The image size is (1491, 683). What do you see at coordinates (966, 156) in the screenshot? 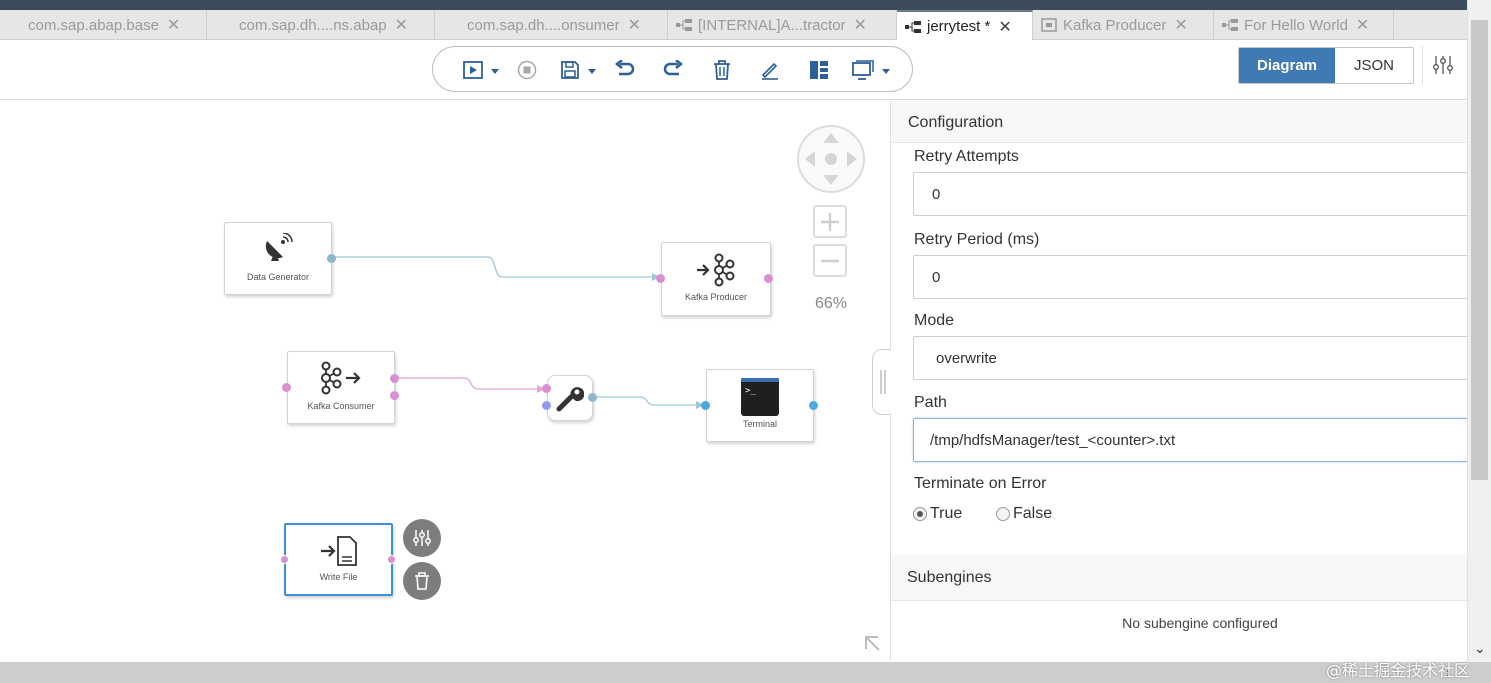
I see `retry-attempts-label: Retry Attempts` at bounding box center [966, 156].